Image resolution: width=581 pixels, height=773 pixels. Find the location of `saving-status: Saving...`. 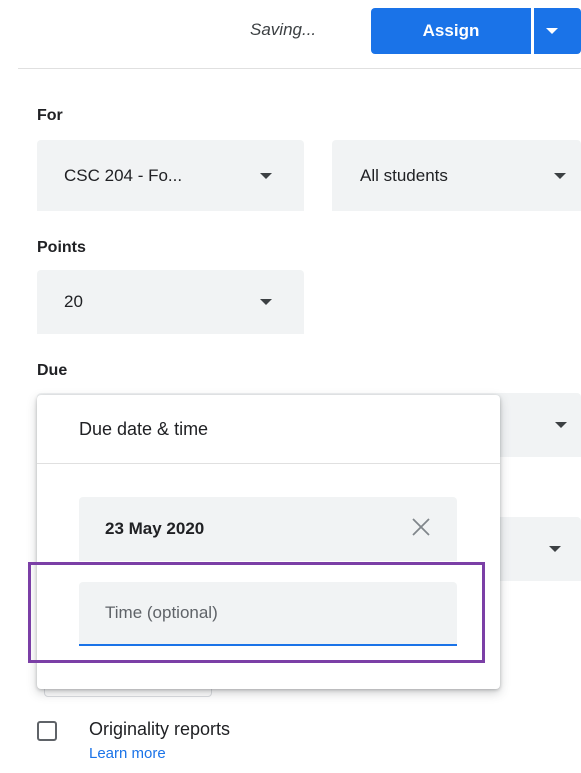

saving-status: Saving... is located at coordinates (283, 29).